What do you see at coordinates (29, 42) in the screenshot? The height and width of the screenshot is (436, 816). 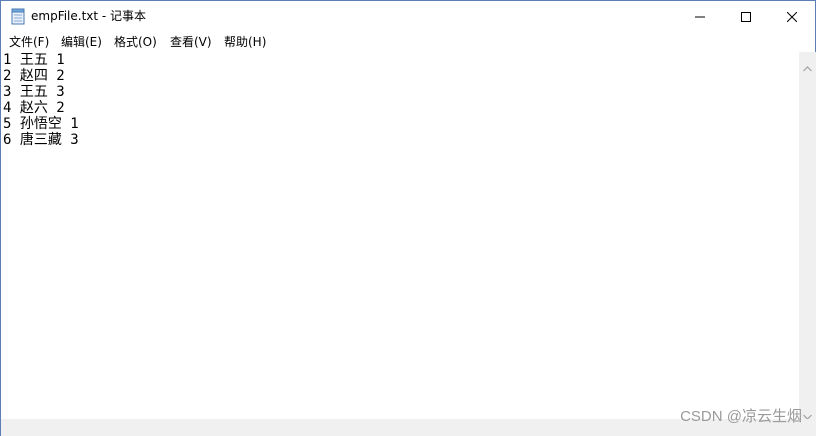 I see `menu-file: 文件(F)` at bounding box center [29, 42].